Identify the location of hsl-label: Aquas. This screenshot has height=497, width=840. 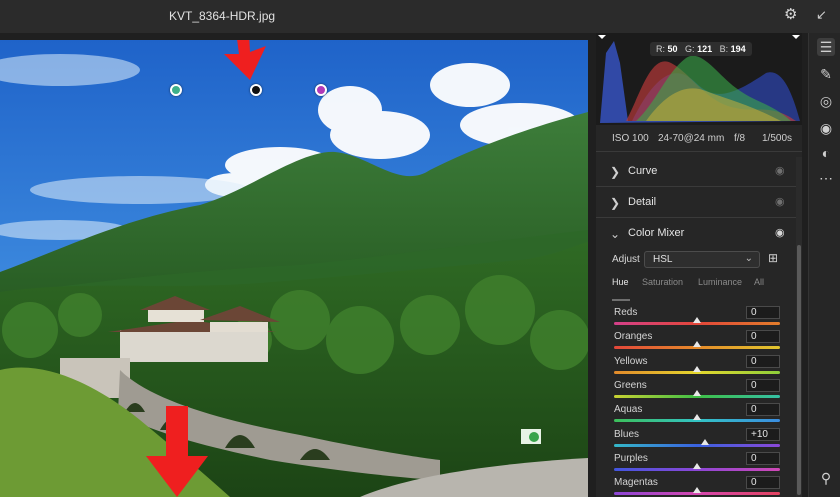
(628, 410).